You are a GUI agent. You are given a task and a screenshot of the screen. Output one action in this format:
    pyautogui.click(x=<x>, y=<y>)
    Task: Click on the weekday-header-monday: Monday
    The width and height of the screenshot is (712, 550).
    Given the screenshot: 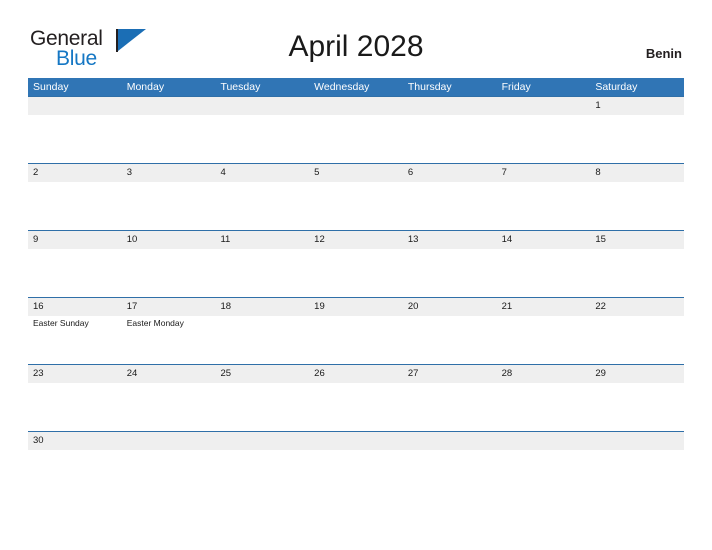 What is the action you would take?
    pyautogui.click(x=145, y=87)
    